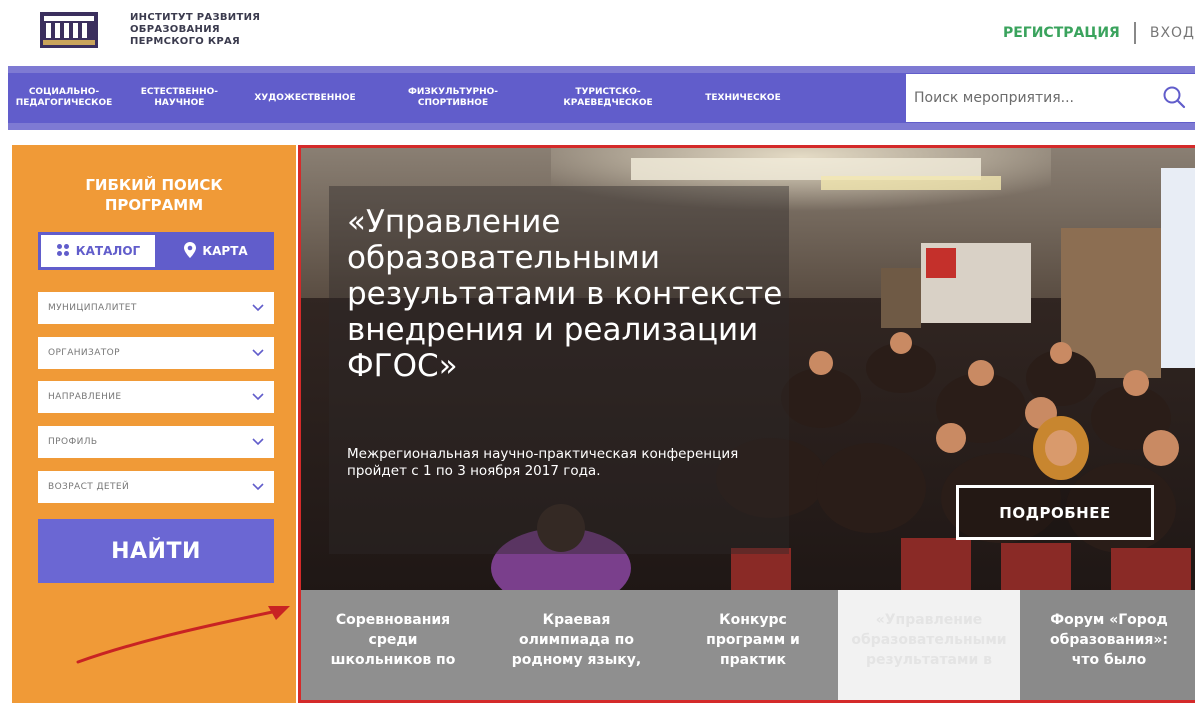 The width and height of the screenshot is (1195, 703). I want to click on nav-item-label: ФИЗКУЛЬТУРНО- СПОРТИВНОЕ, so click(453, 97).